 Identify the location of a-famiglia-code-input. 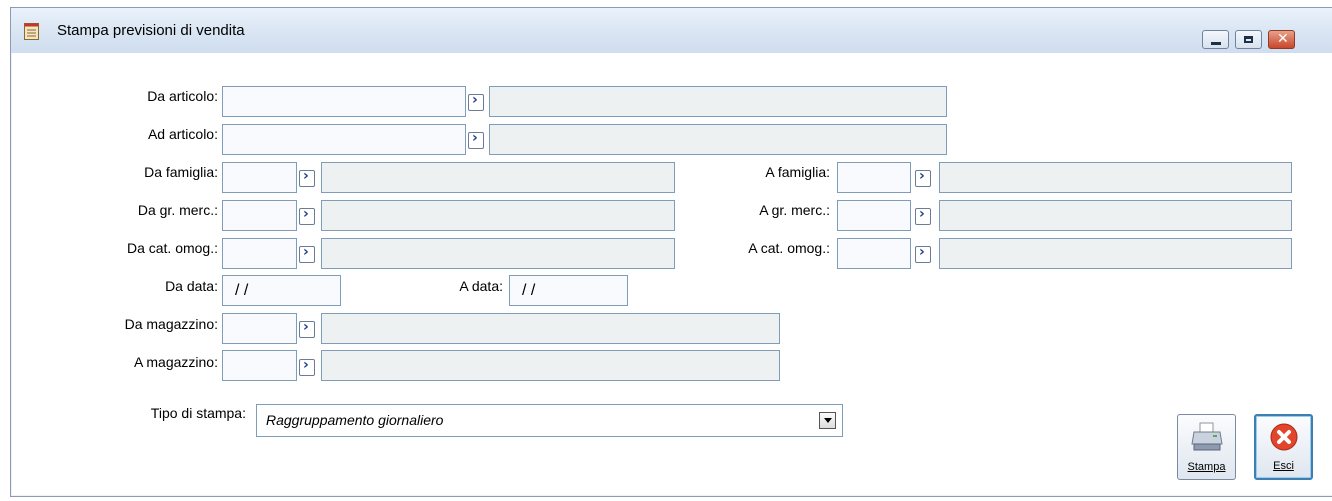
(874, 177).